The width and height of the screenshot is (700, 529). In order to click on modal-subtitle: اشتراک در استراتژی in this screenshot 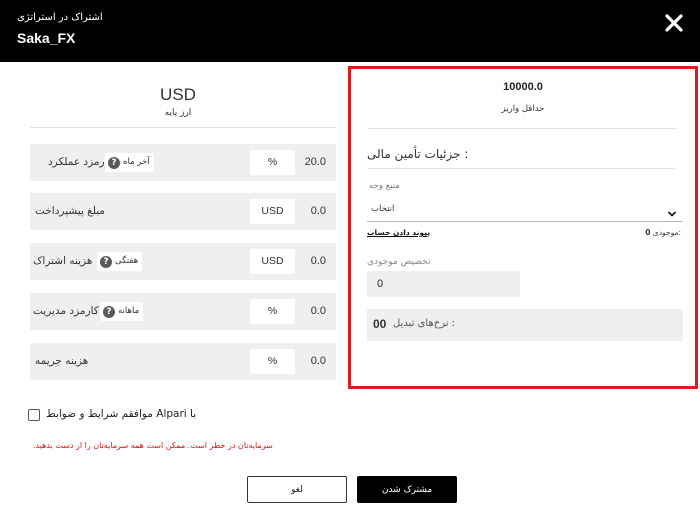, I will do `click(60, 17)`.